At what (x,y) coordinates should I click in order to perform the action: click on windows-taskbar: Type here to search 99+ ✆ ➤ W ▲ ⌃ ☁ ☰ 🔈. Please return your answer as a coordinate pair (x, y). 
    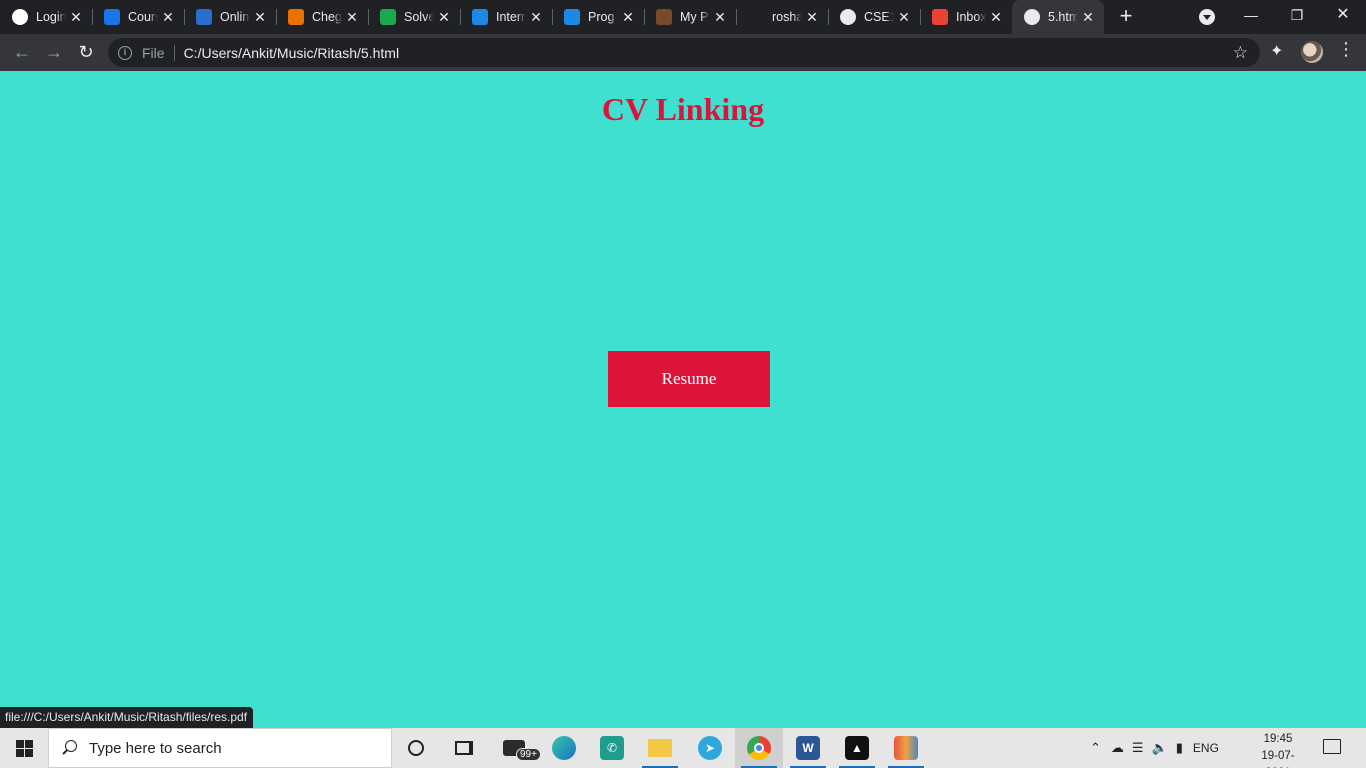
    Looking at the image, I should click on (683, 748).